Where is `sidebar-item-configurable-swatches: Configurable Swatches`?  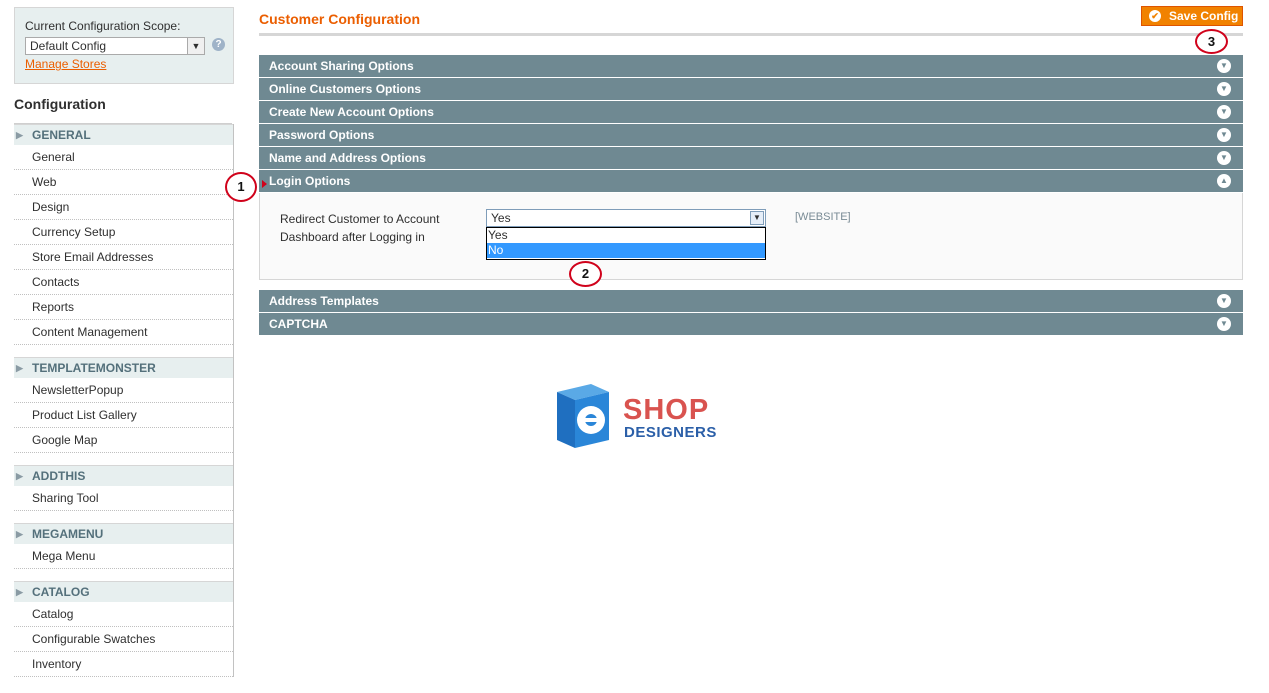
sidebar-item-configurable-swatches: Configurable Swatches is located at coordinates (123, 639).